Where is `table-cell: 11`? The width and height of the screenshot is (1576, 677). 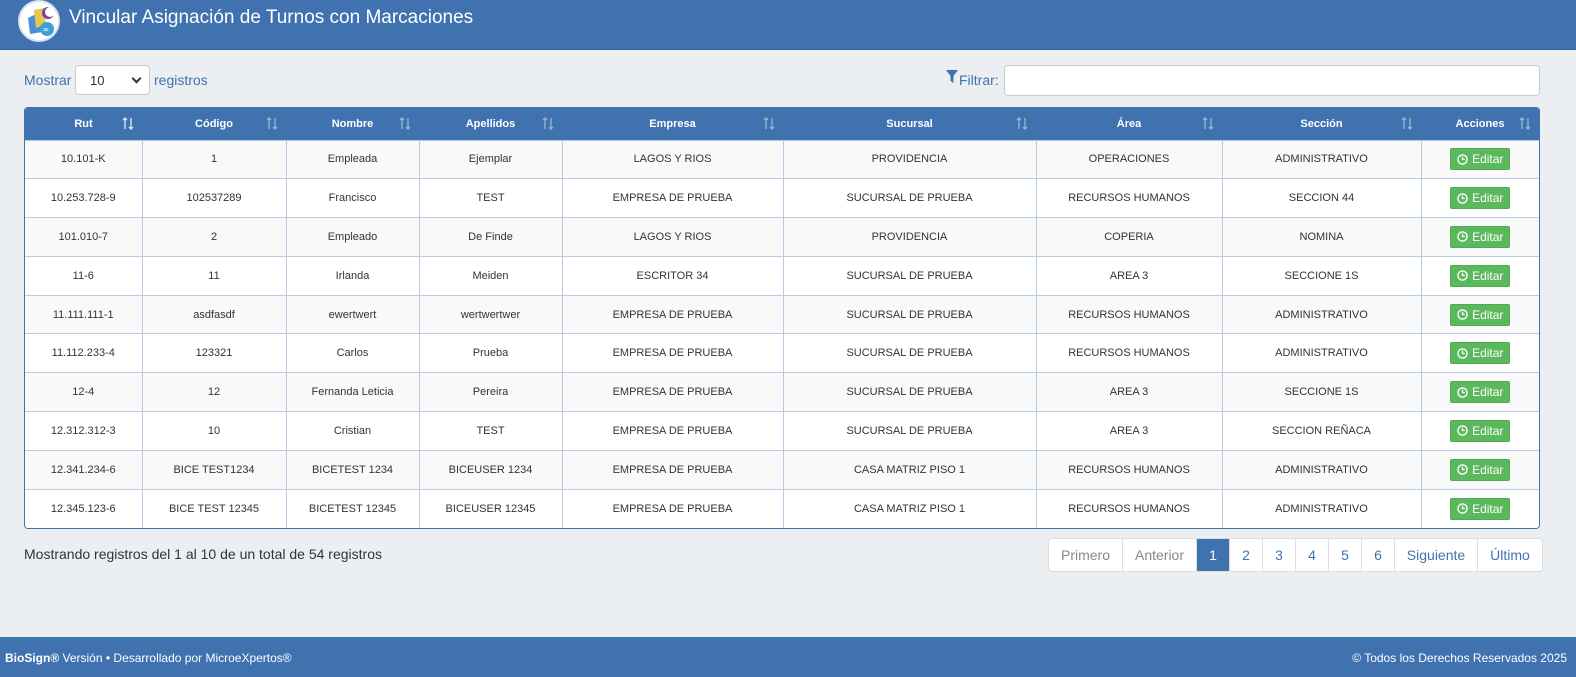 table-cell: 11 is located at coordinates (214, 275).